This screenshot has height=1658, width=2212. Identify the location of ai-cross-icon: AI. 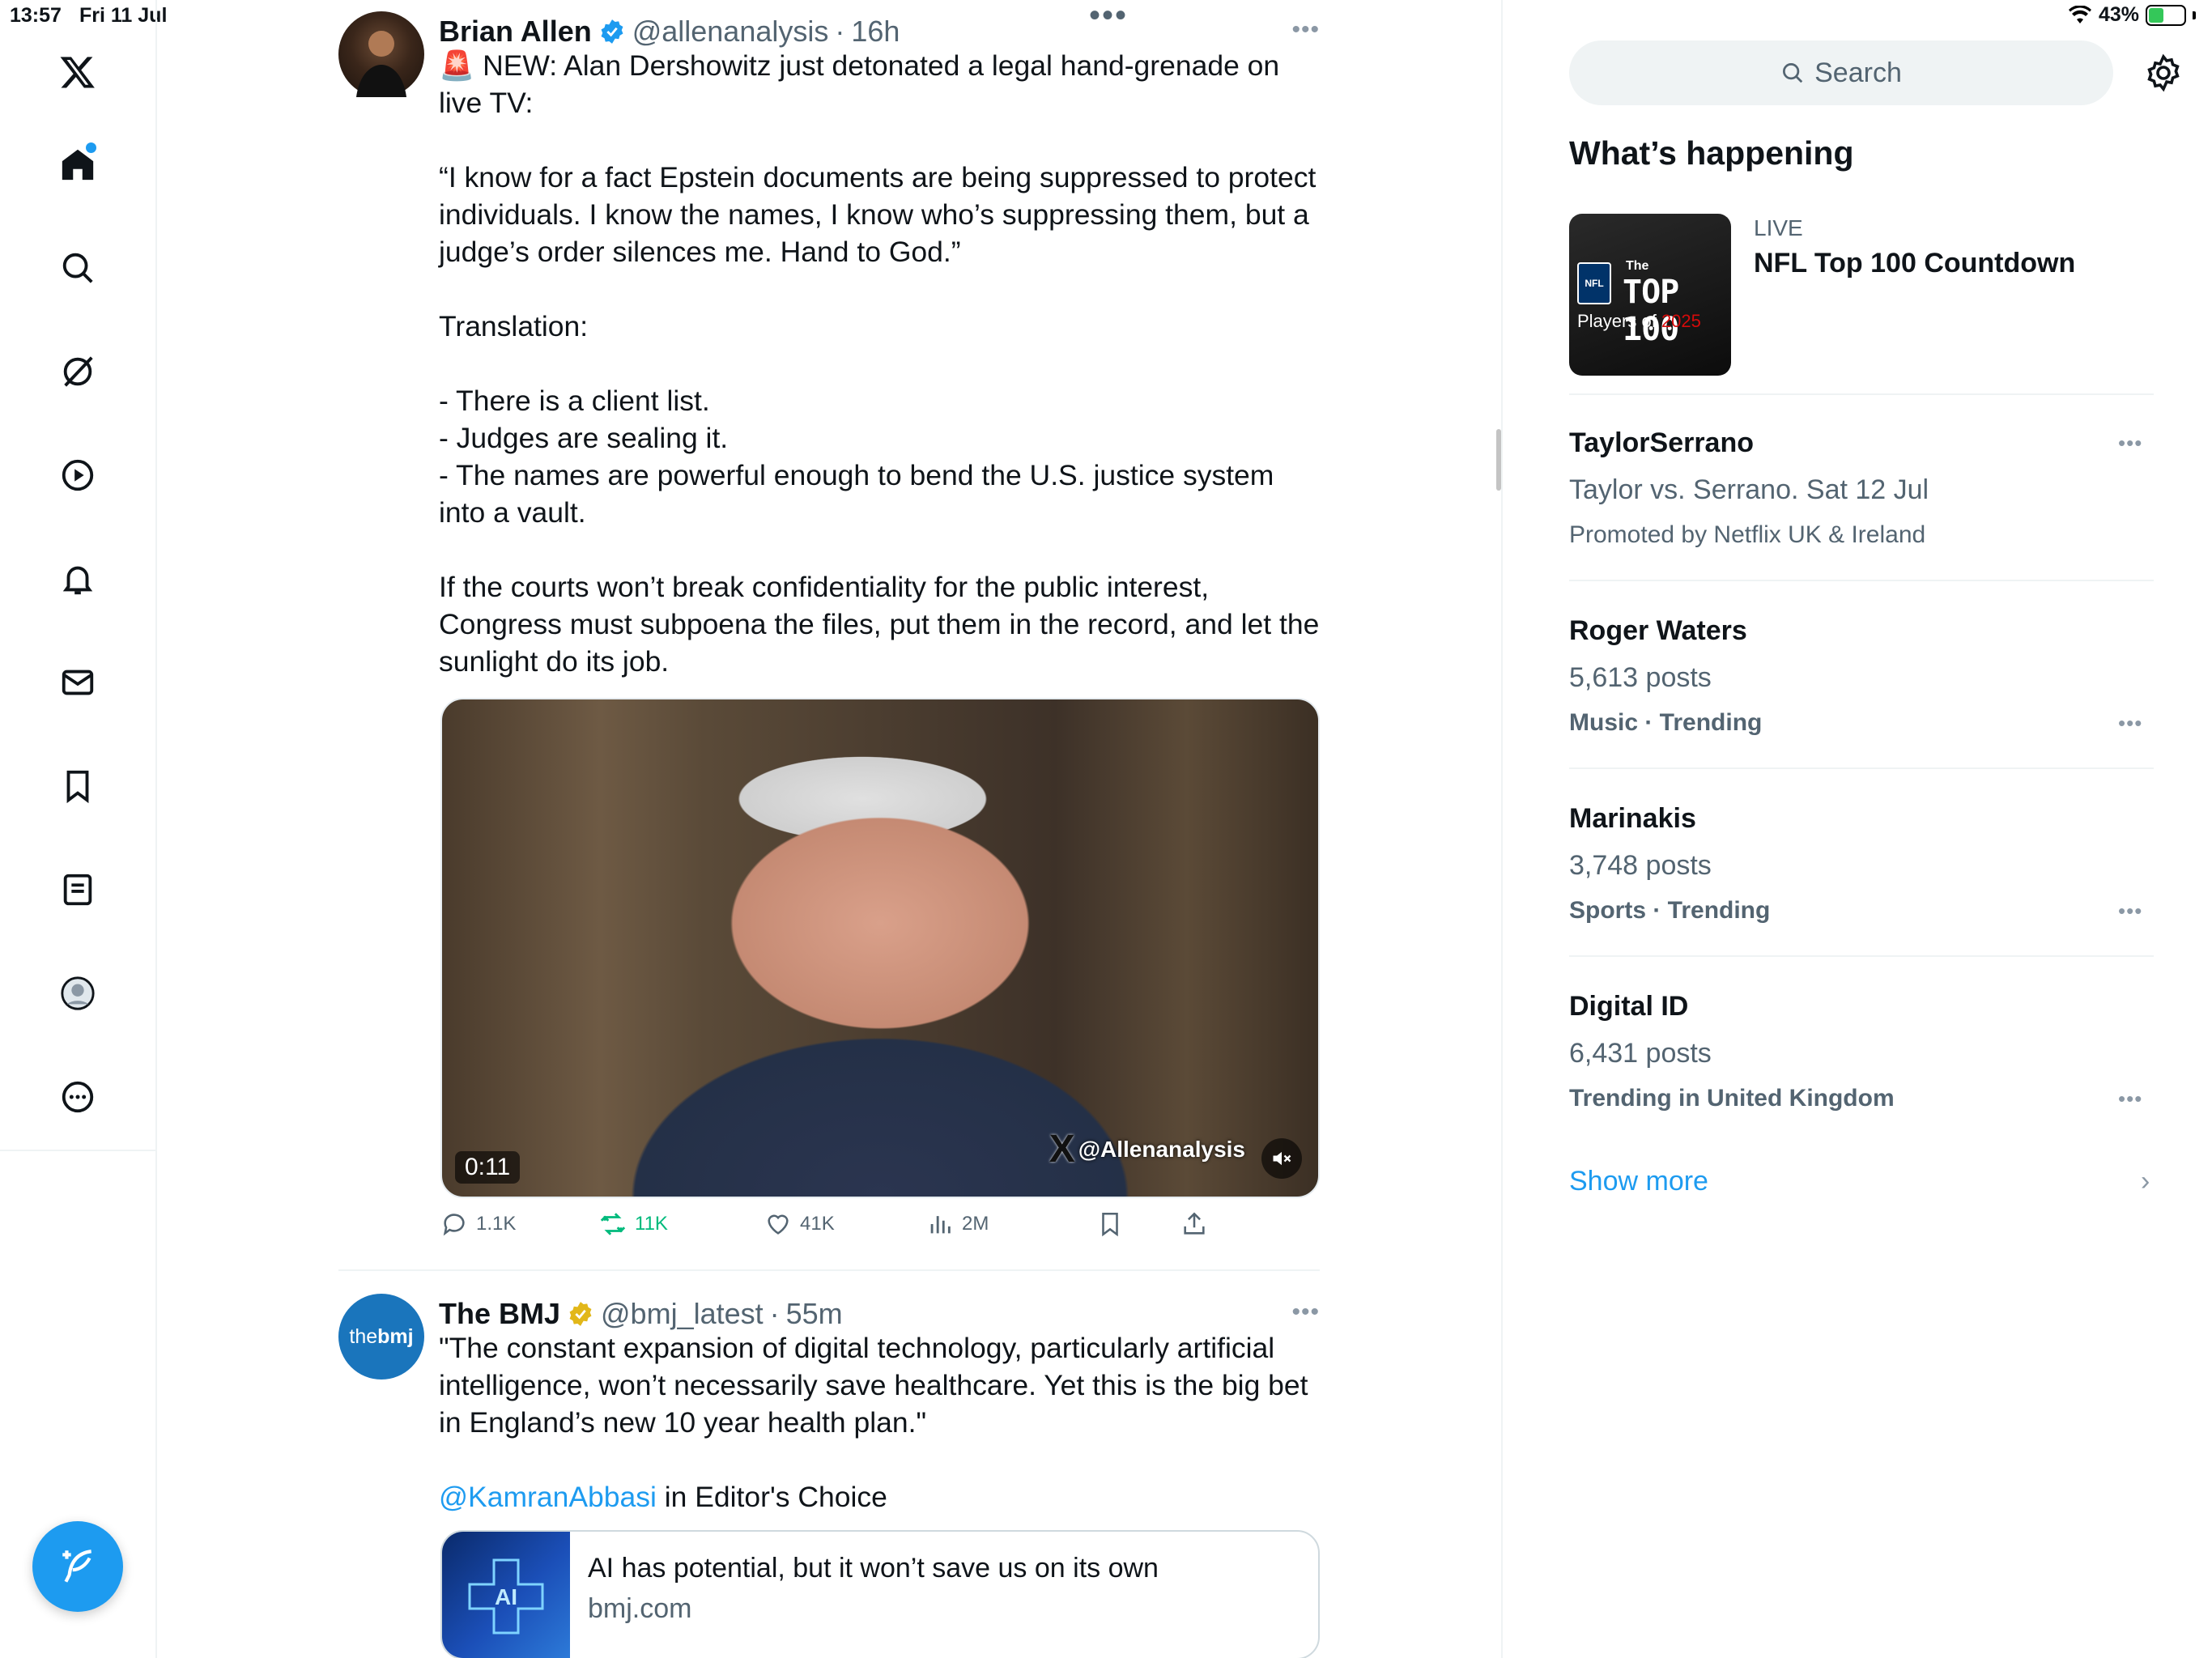
(506, 1596).